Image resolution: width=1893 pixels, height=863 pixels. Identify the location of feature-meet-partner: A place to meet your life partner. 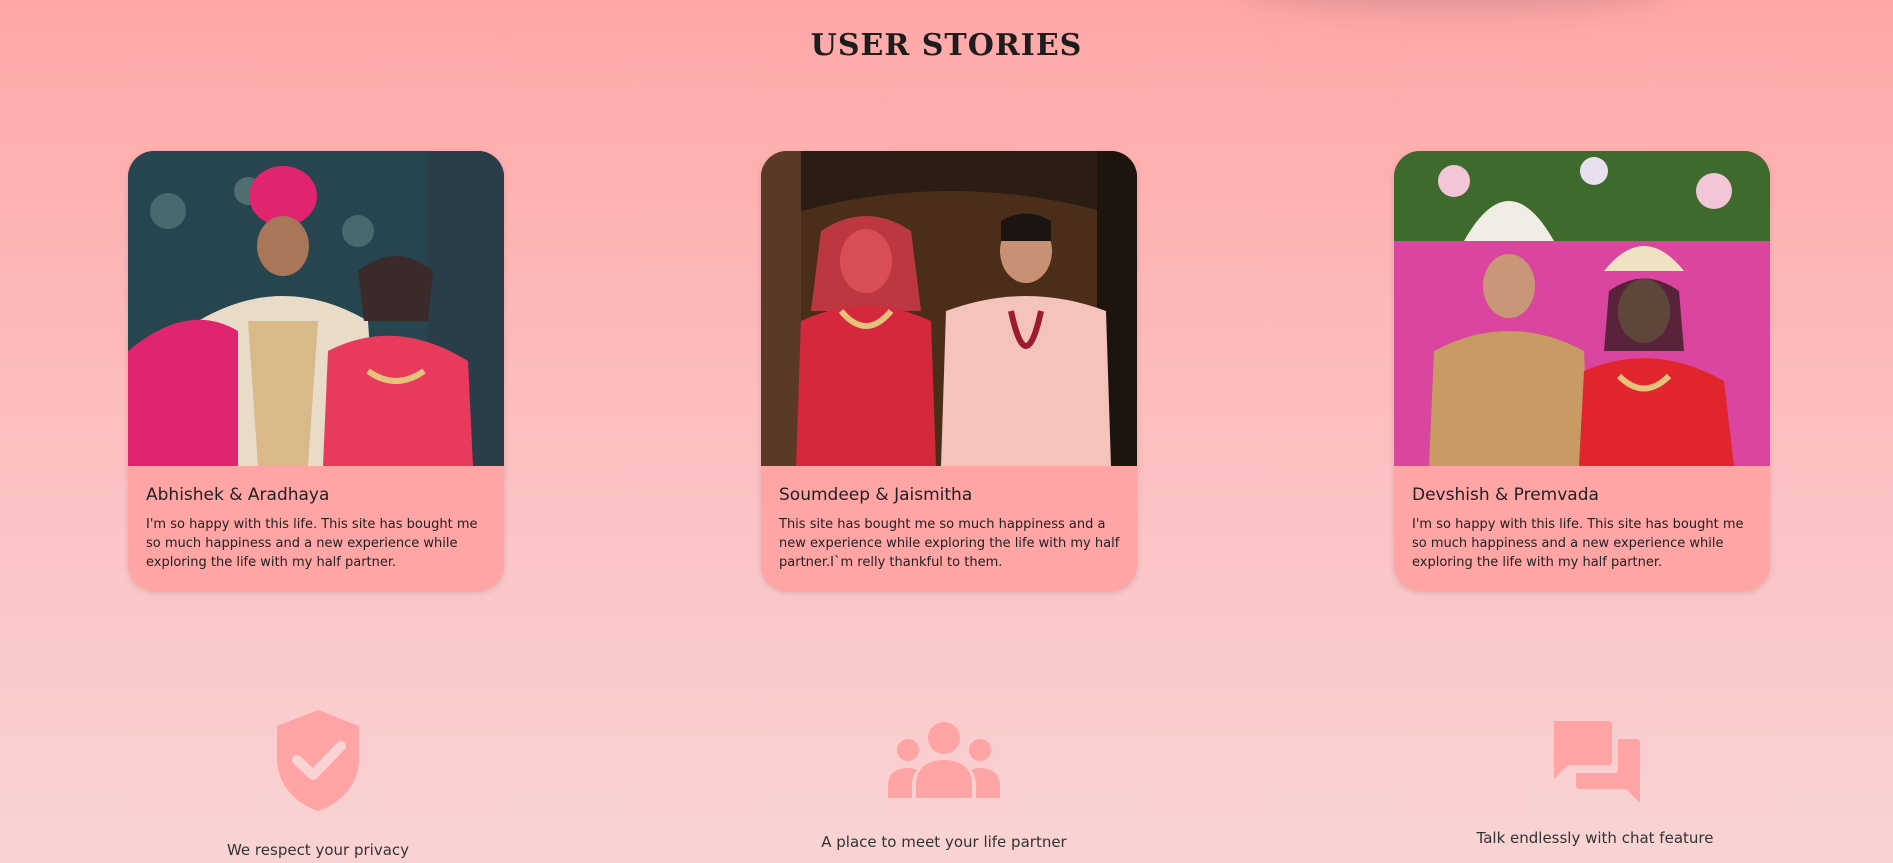
(944, 785).